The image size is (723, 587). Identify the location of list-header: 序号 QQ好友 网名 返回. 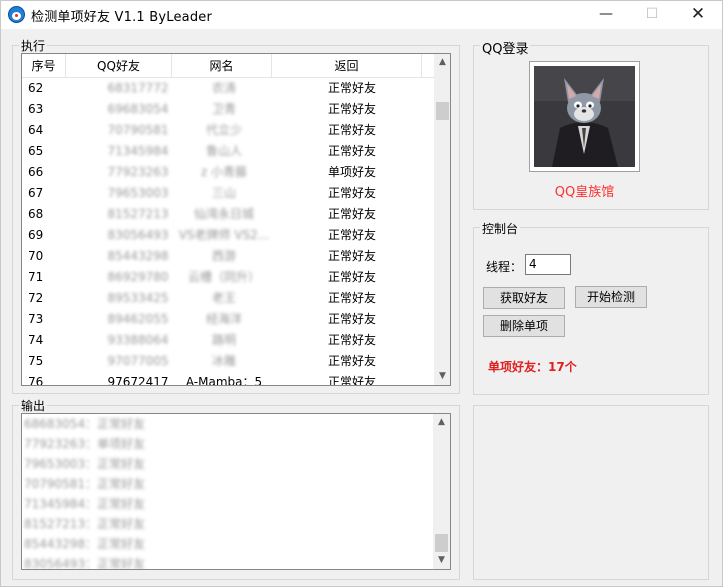
(228, 66).